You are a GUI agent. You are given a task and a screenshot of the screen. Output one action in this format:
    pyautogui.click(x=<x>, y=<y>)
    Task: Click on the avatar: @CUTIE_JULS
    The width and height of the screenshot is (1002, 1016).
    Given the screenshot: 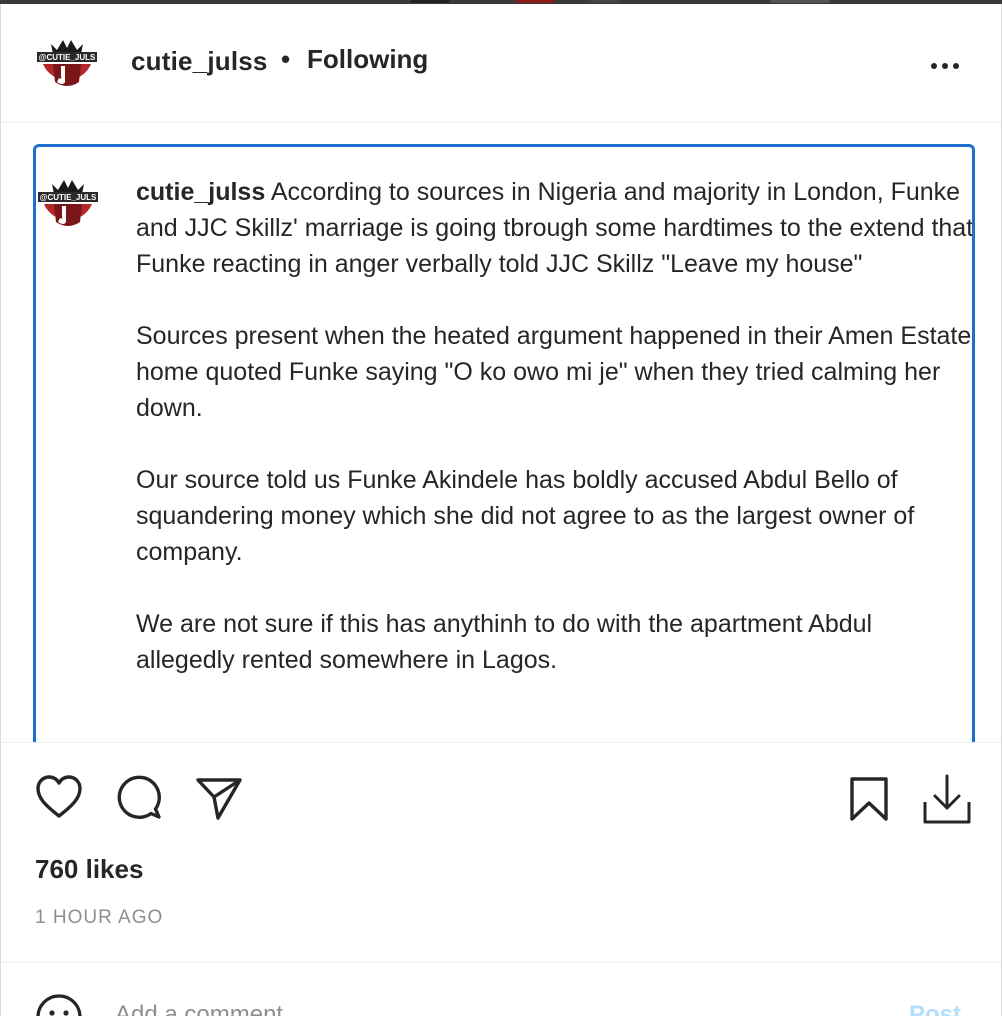 What is the action you would take?
    pyautogui.click(x=67, y=62)
    